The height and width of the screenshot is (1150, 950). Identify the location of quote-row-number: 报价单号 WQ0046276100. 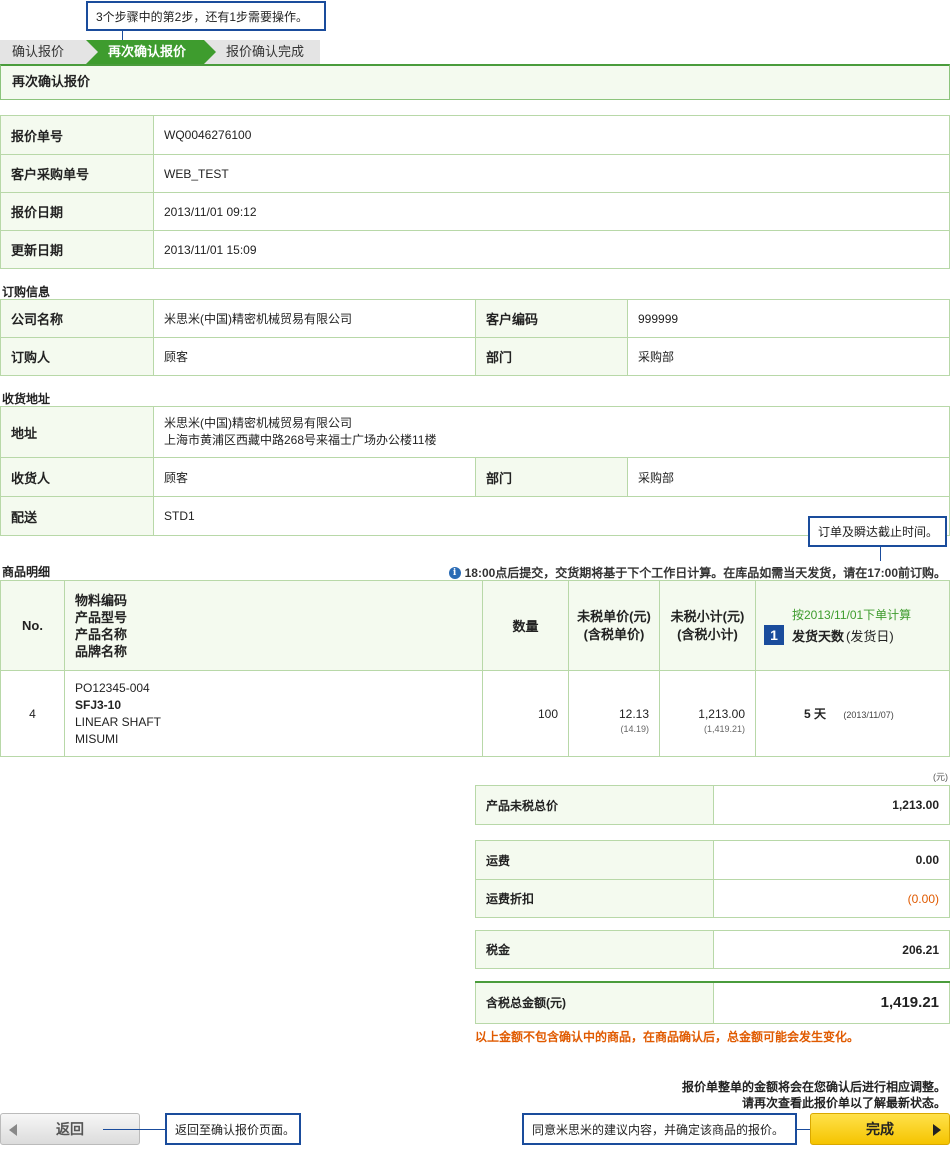
(475, 135).